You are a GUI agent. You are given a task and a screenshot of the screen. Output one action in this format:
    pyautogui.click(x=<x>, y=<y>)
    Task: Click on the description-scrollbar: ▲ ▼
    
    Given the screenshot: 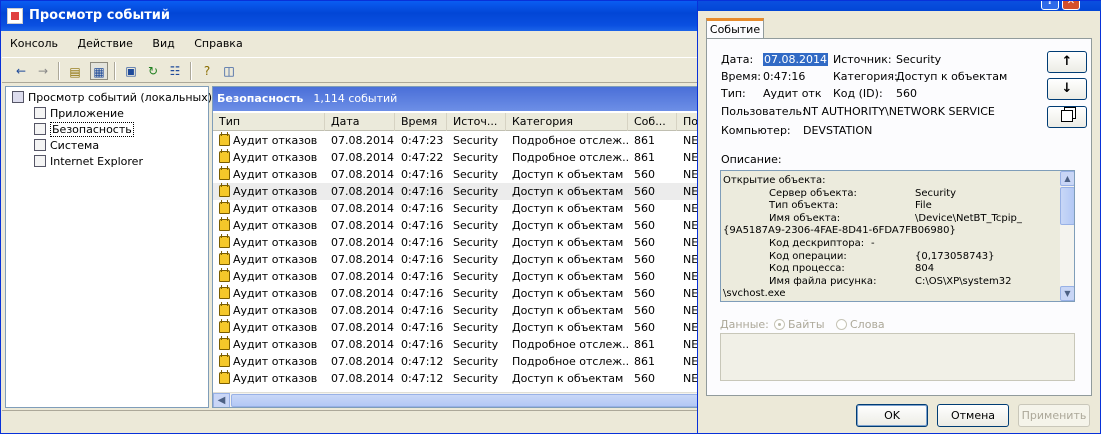 What is the action you would take?
    pyautogui.click(x=1067, y=236)
    